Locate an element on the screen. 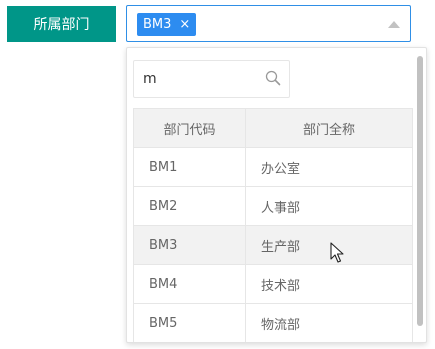 This screenshot has width=435, height=349. table-row-hovered: BM3 生产部 is located at coordinates (273, 245).